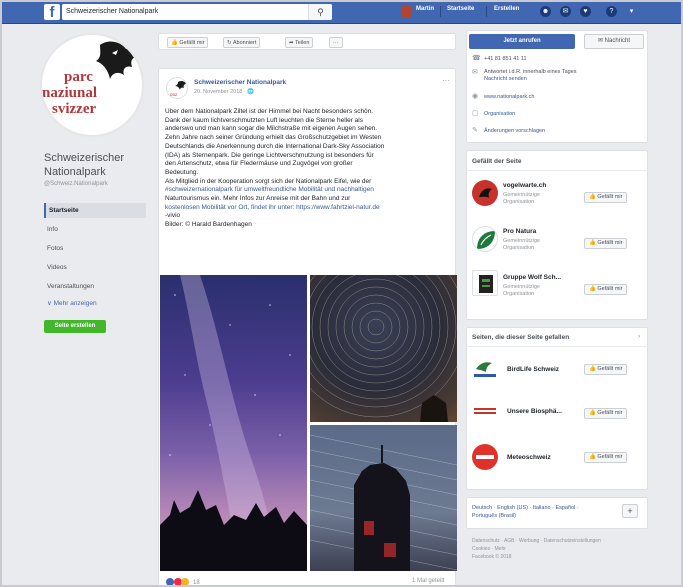 This screenshot has height=587, width=683. What do you see at coordinates (630, 511) in the screenshot?
I see `add-language-button: +` at bounding box center [630, 511].